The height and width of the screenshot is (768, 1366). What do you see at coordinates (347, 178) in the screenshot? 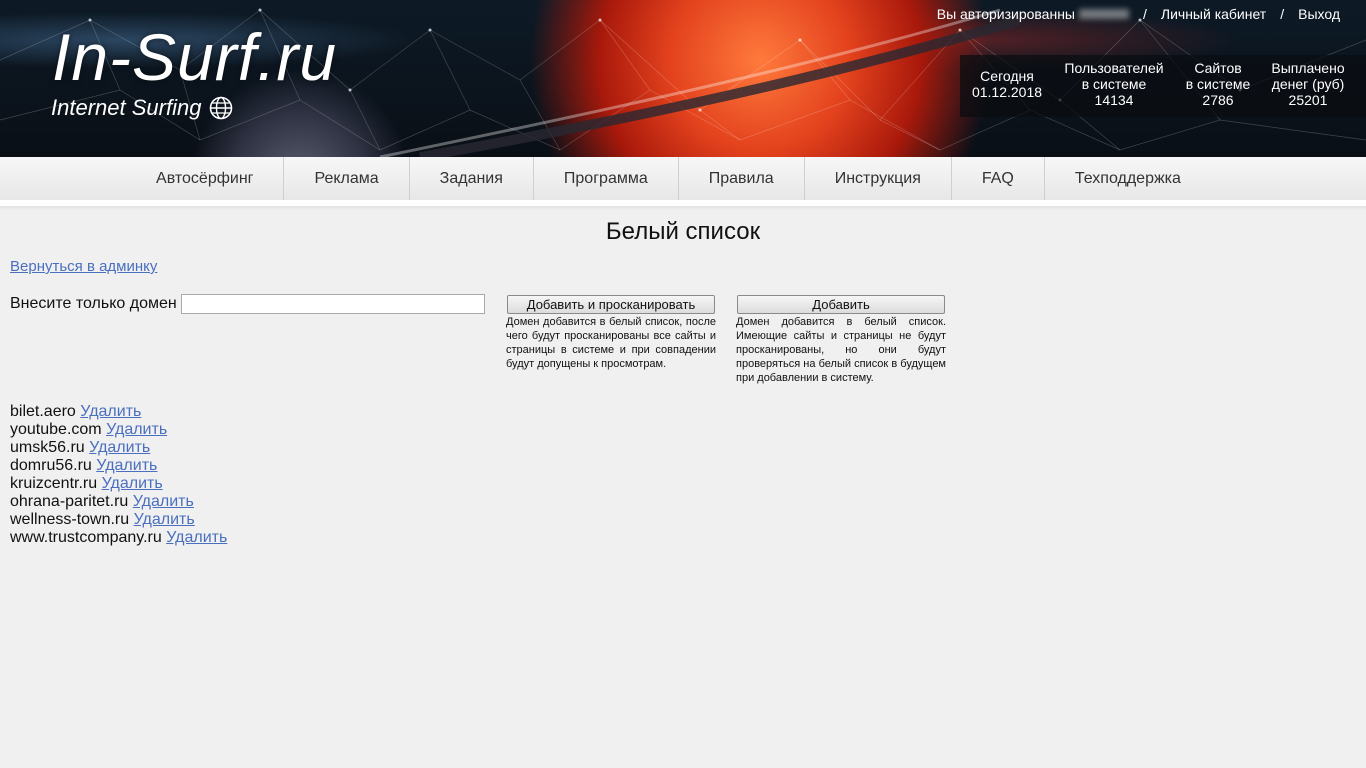
I see `nav-item-ads: Реклама` at bounding box center [347, 178].